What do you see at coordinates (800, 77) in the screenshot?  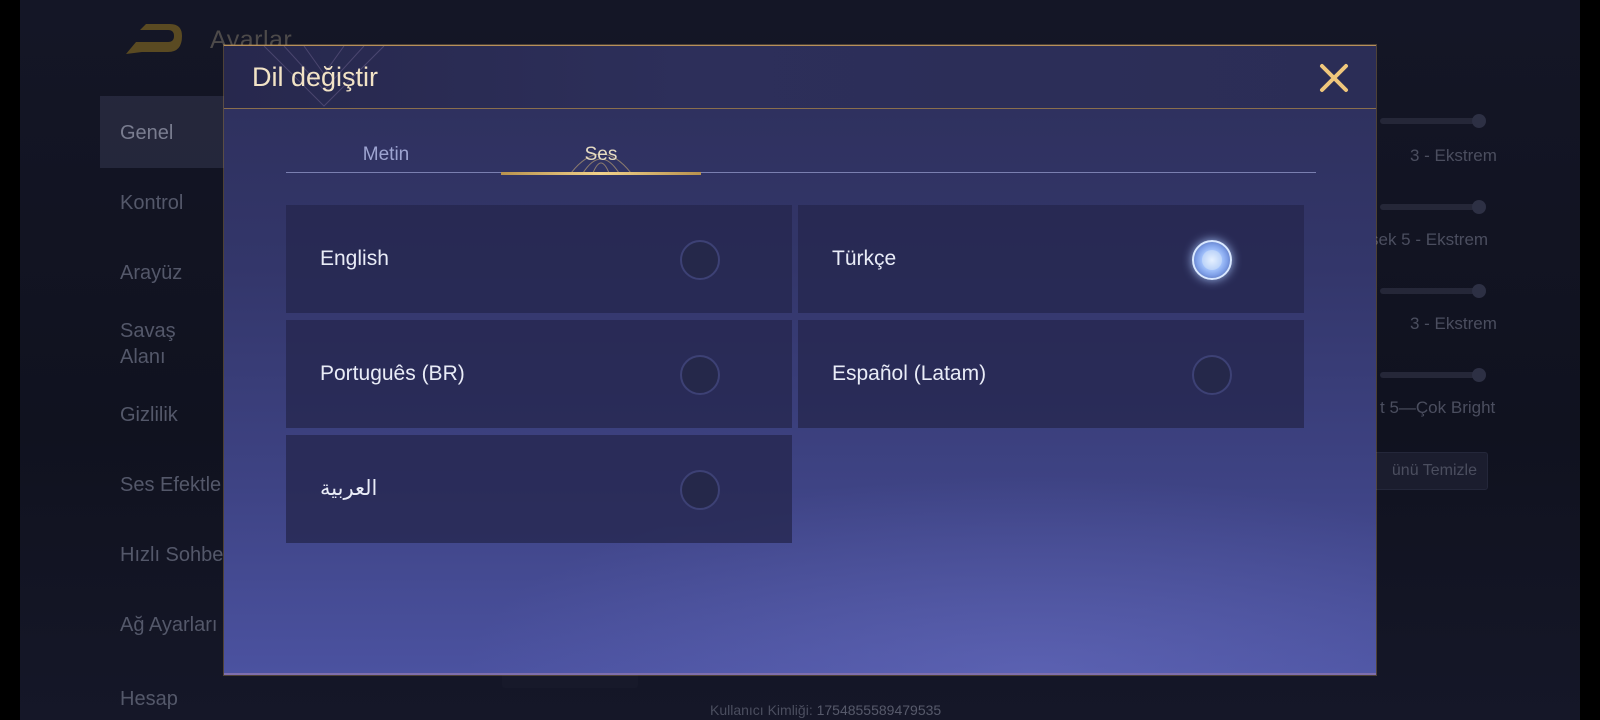 I see `dialog-header: Dil değiştir` at bounding box center [800, 77].